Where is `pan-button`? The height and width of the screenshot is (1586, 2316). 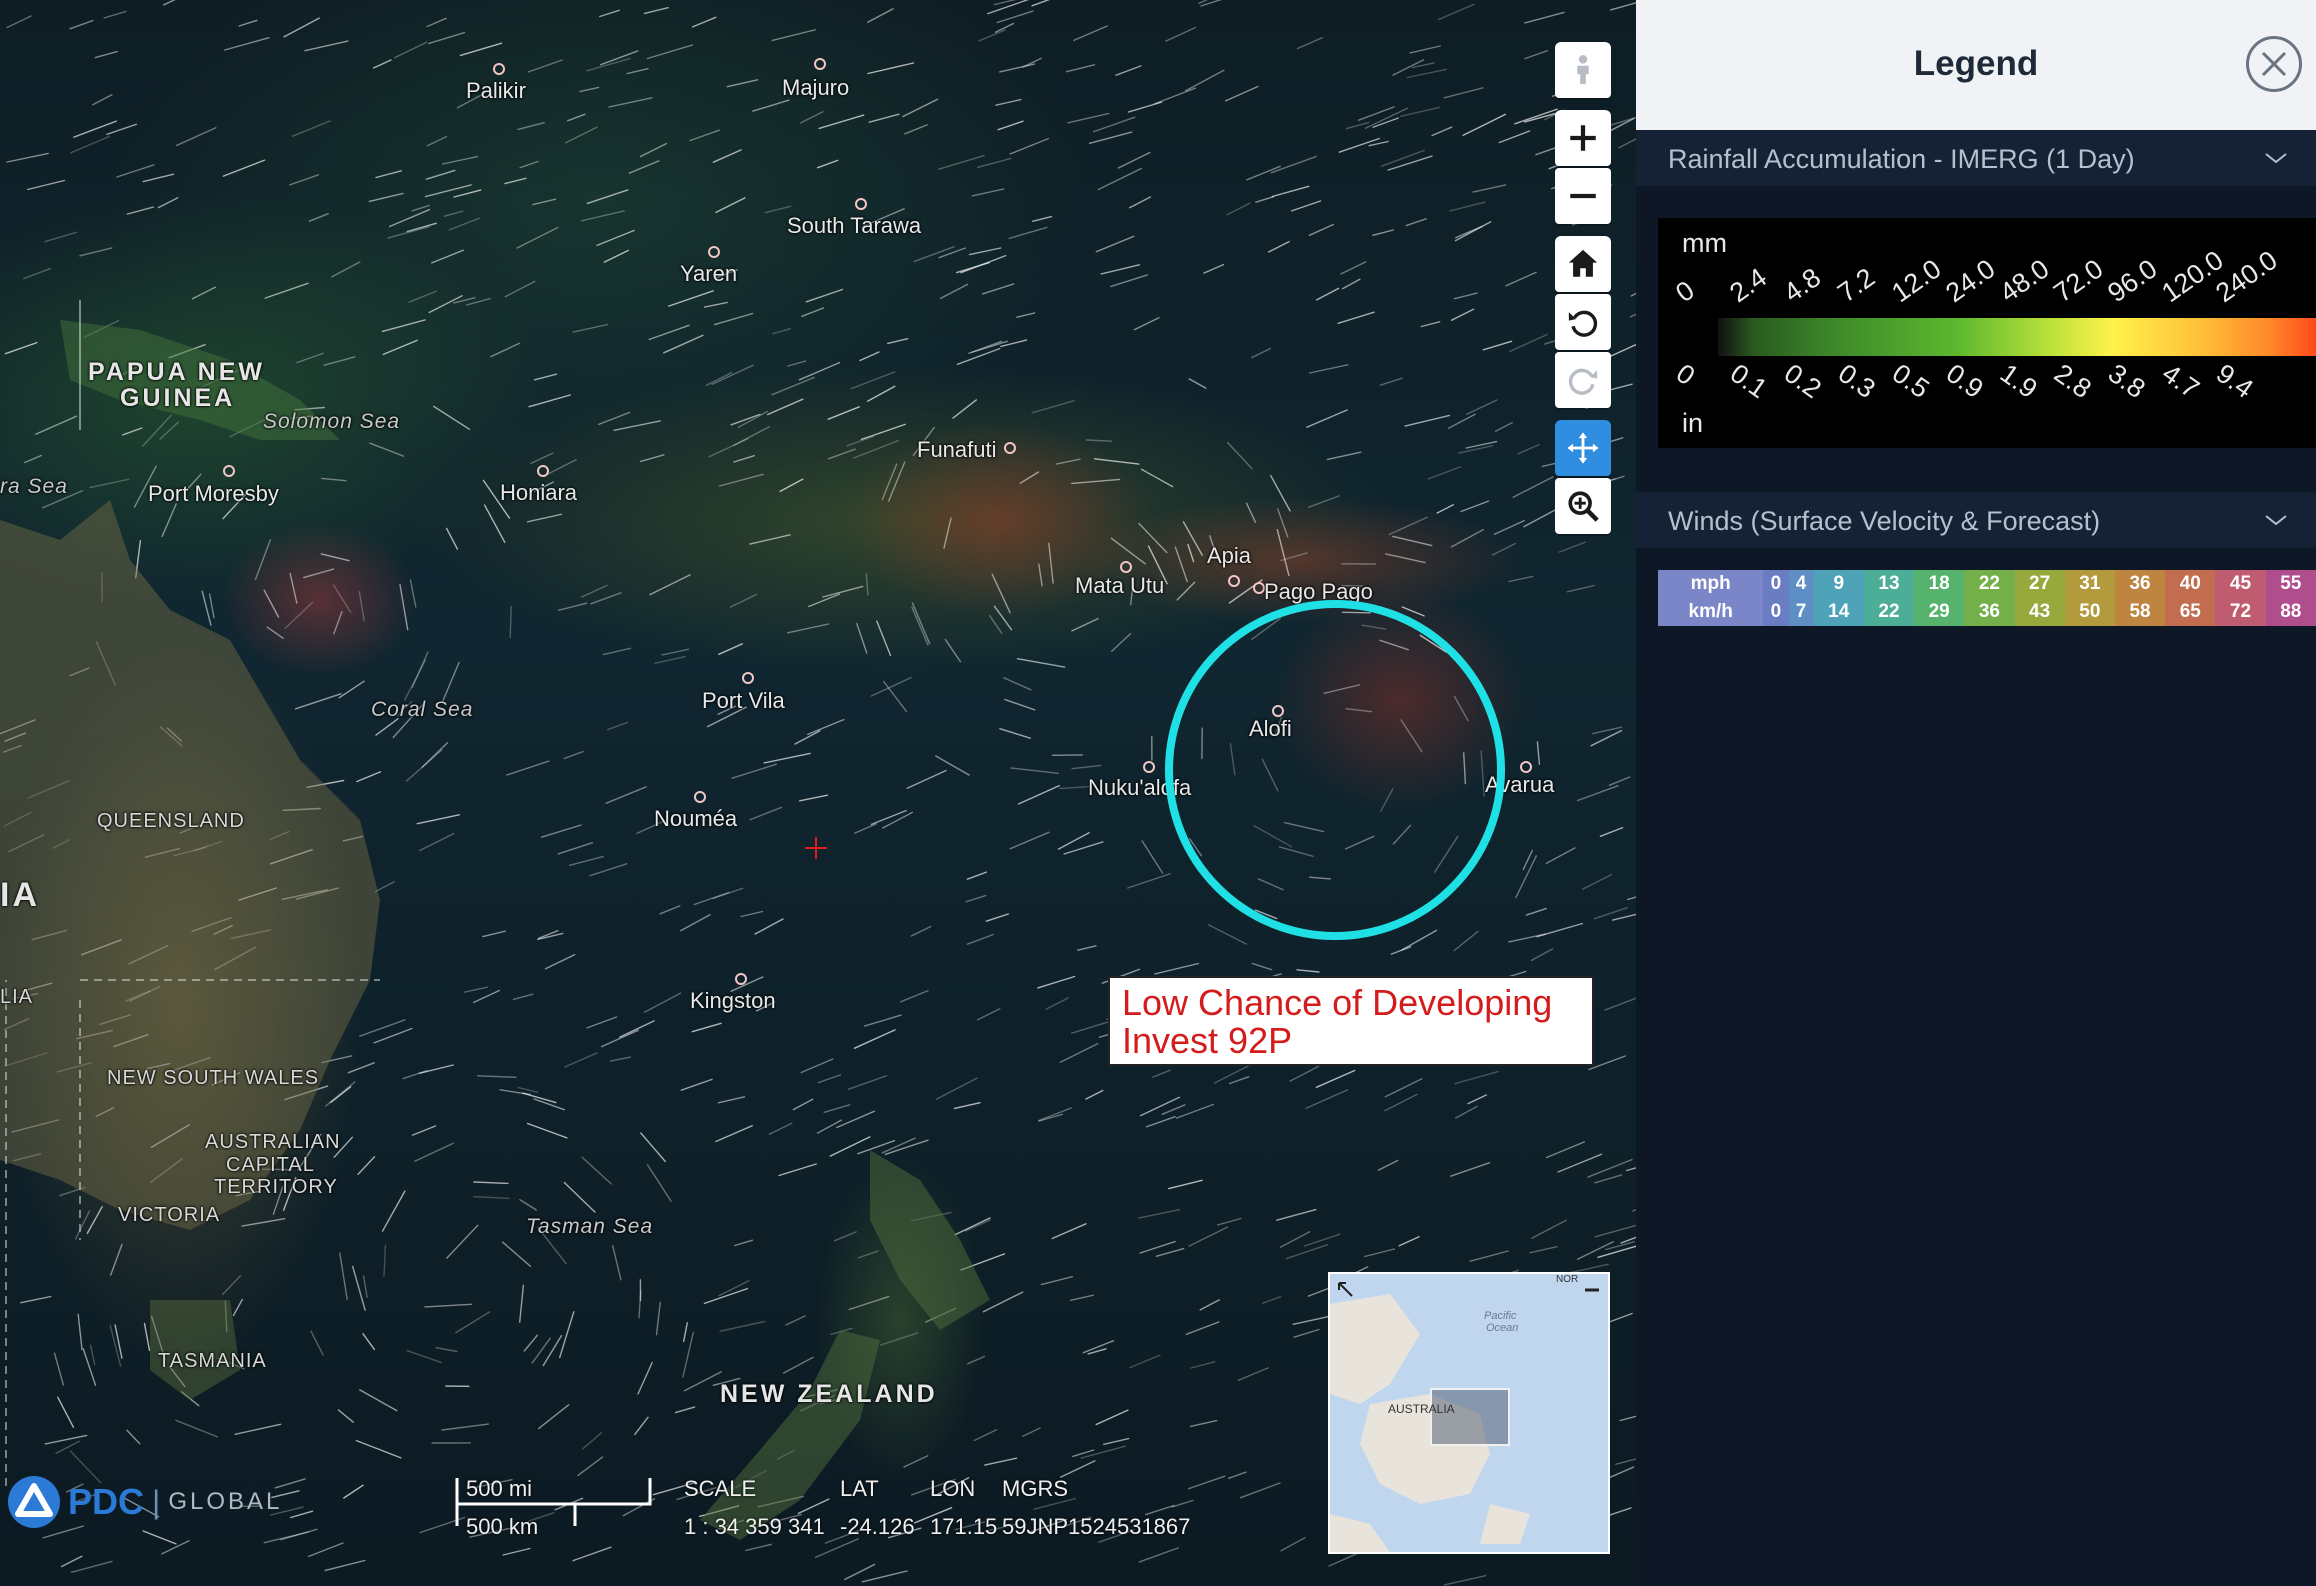 pan-button is located at coordinates (1583, 448).